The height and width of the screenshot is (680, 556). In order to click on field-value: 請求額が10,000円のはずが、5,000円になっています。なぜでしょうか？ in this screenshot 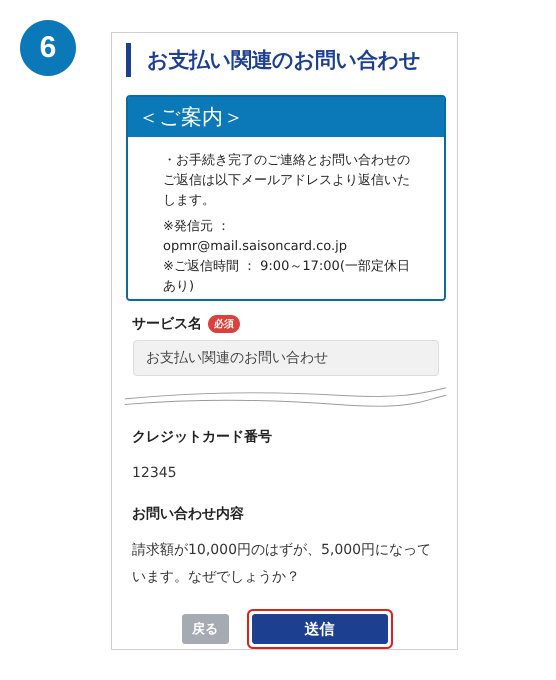, I will do `click(282, 564)`.